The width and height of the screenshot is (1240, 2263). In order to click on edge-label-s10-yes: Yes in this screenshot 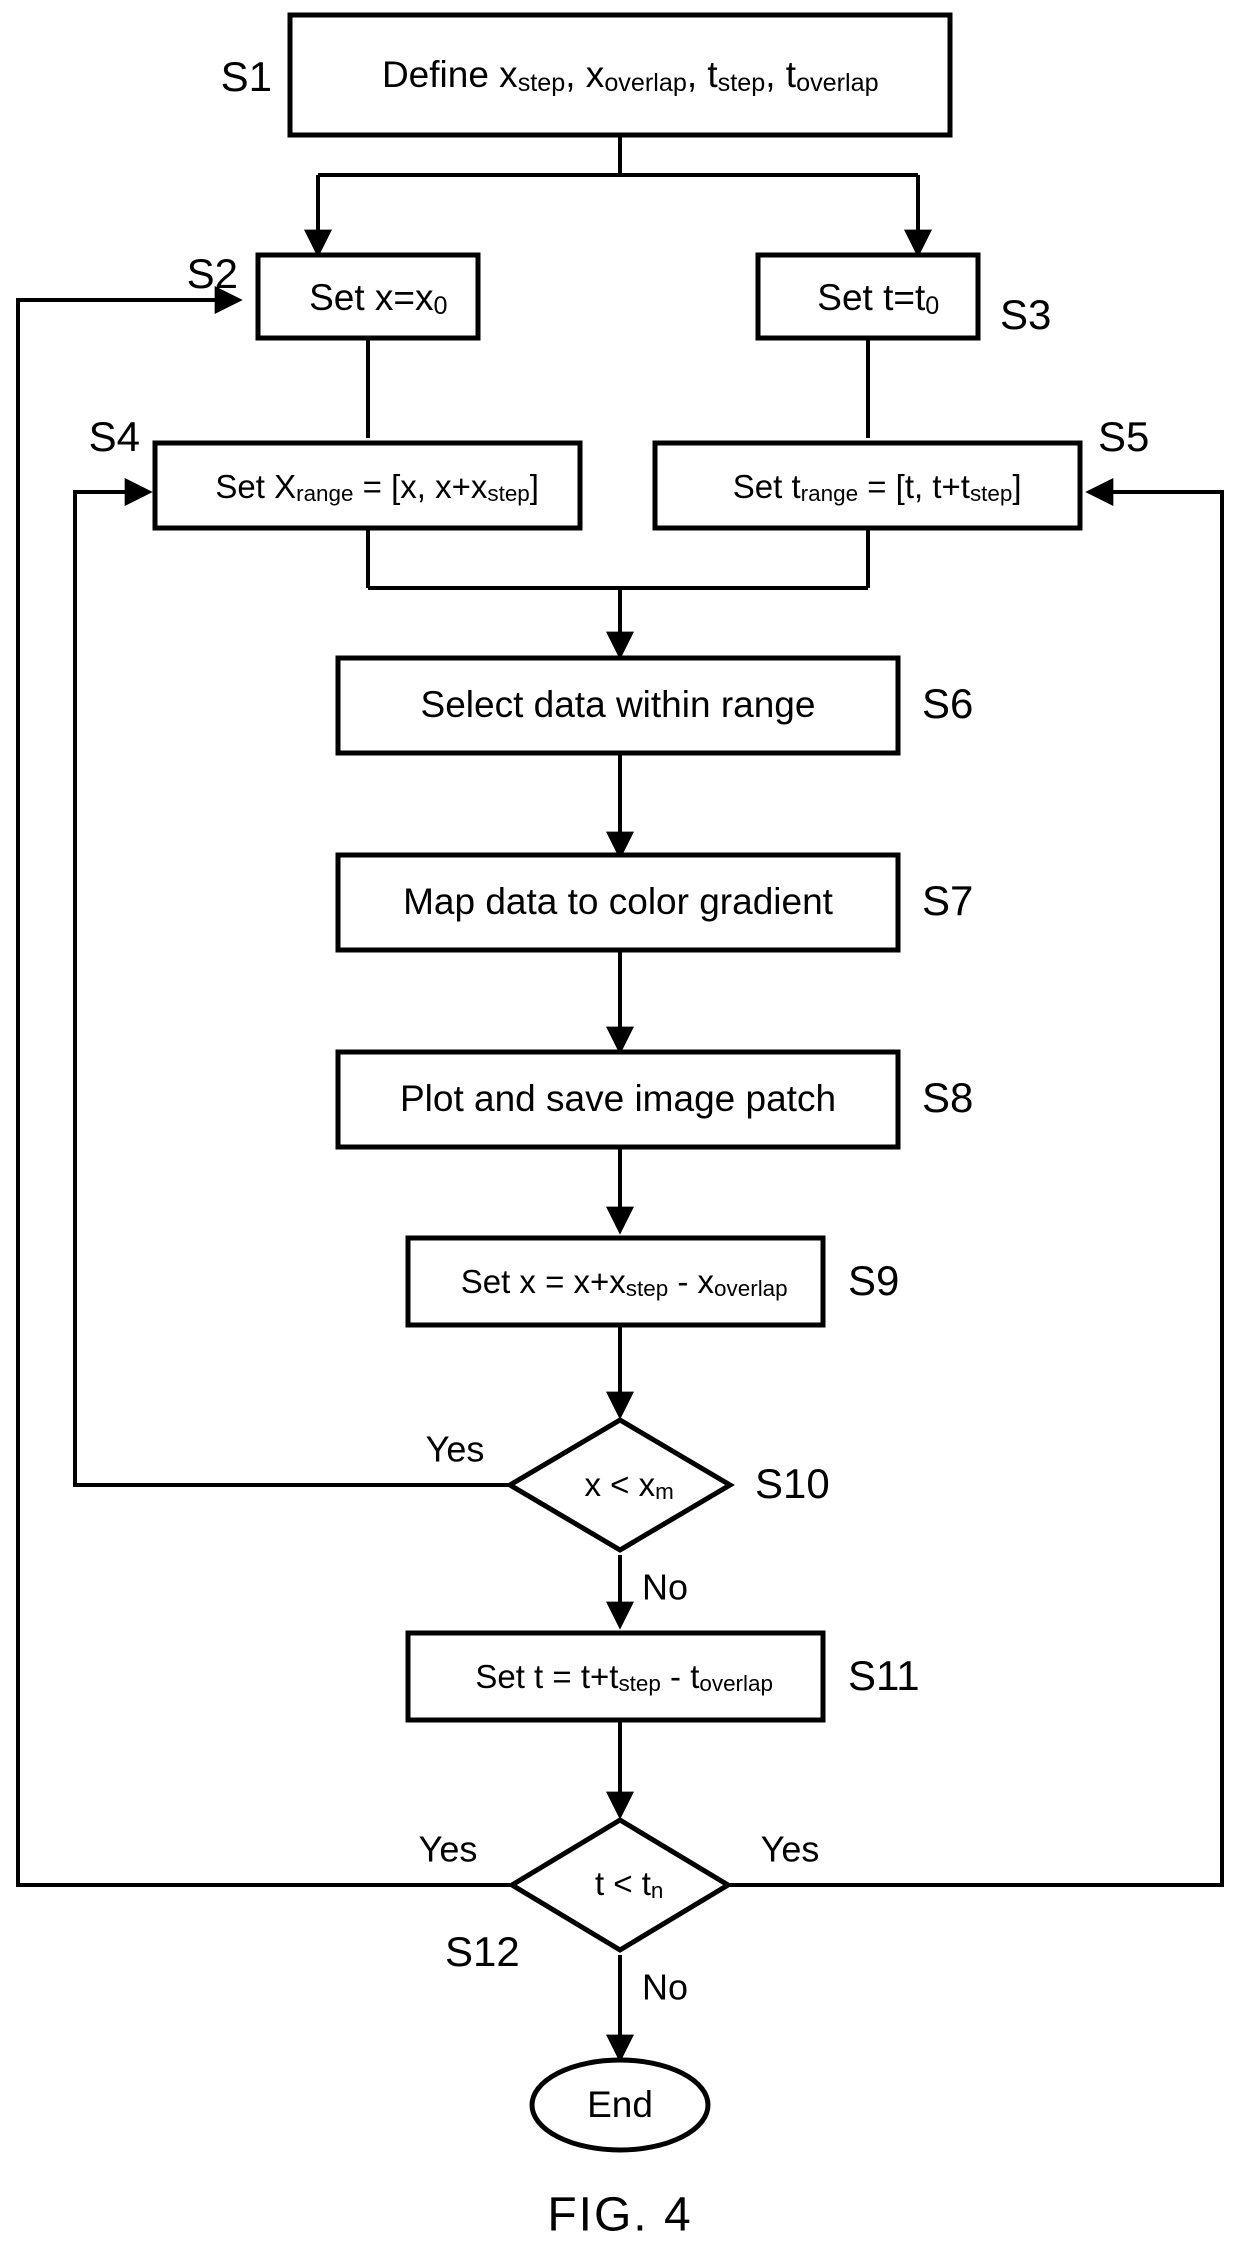, I will do `click(455, 1449)`.